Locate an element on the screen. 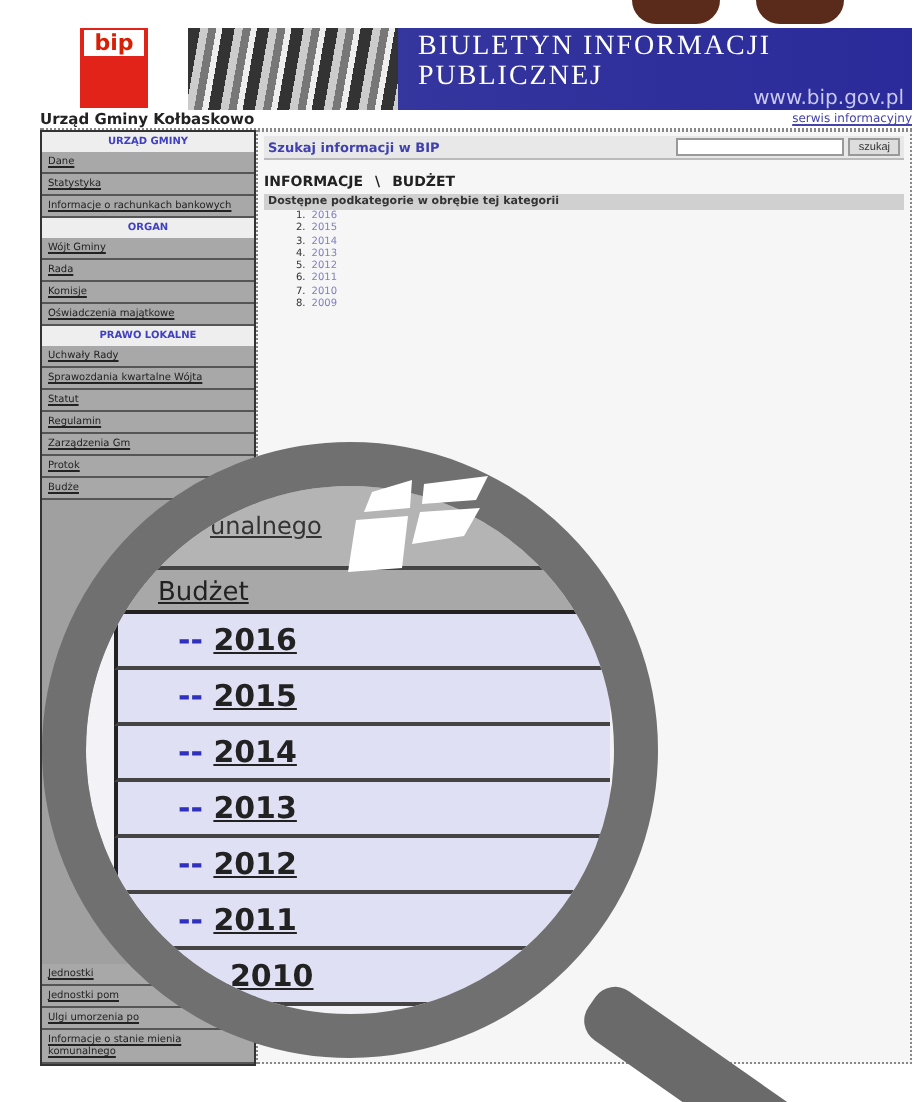 The width and height of the screenshot is (920, 1102). magnified-link: -- 2015 is located at coordinates (237, 696).